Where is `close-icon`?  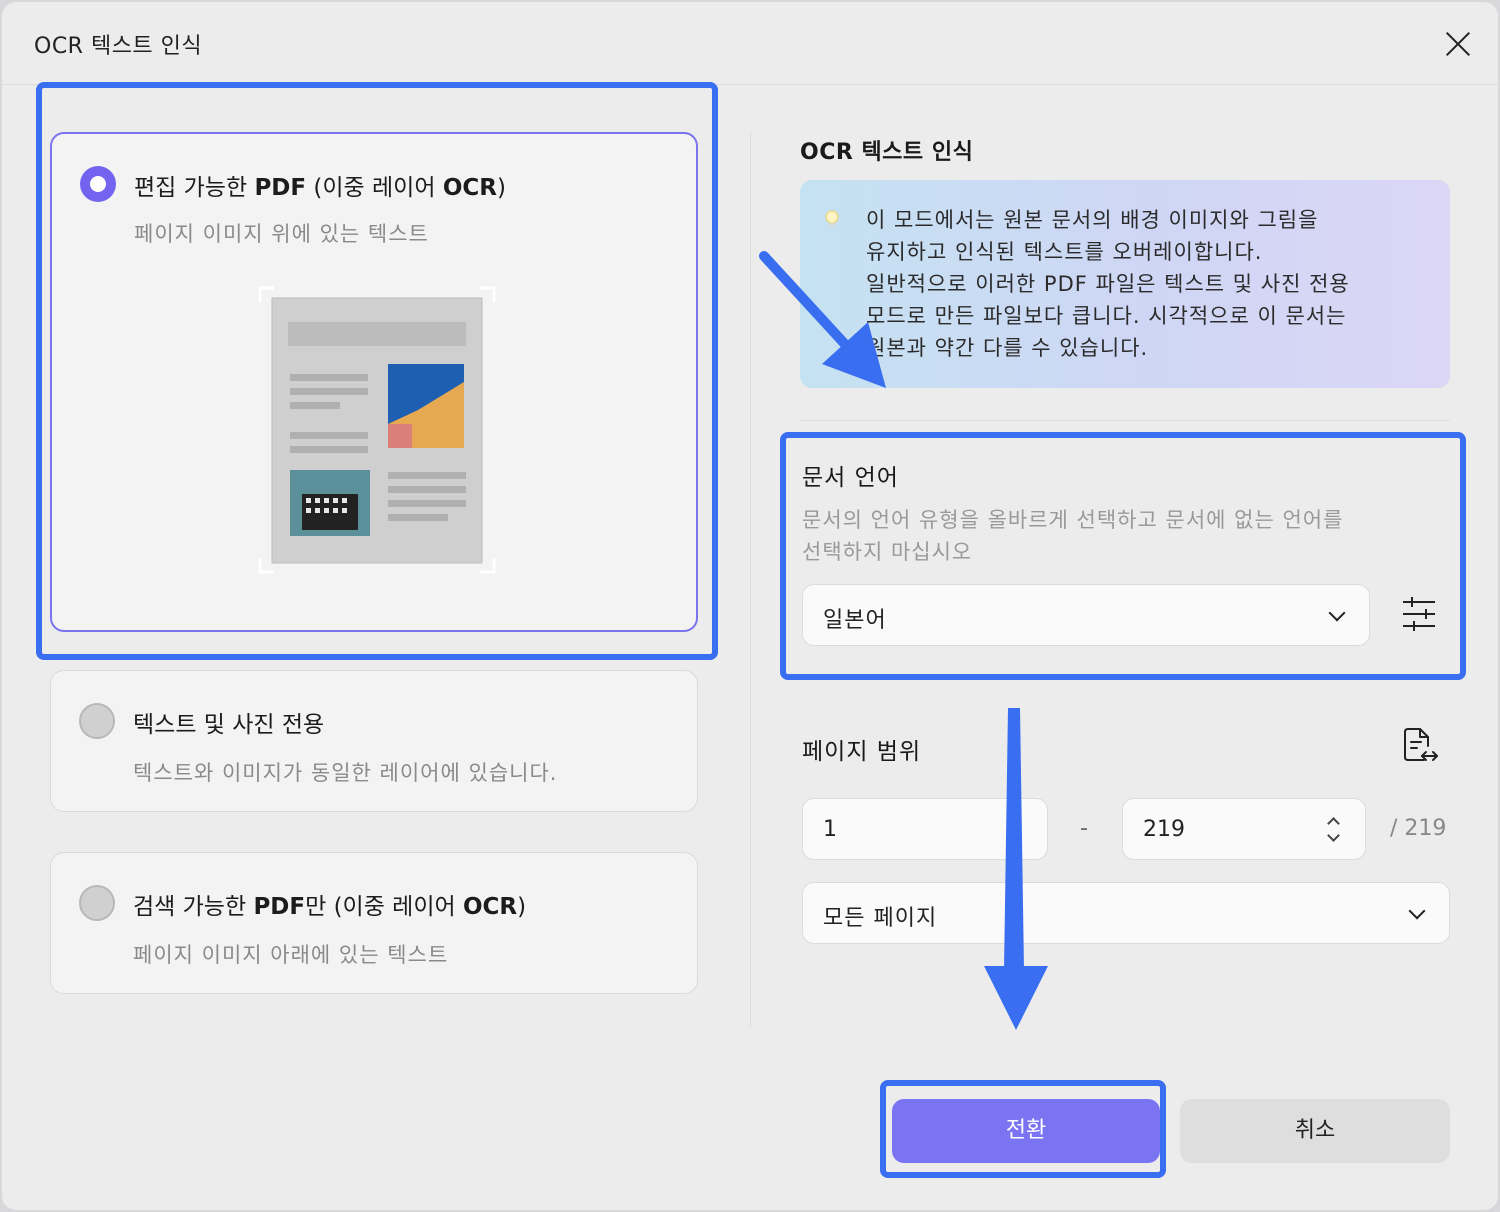
close-icon is located at coordinates (1458, 44).